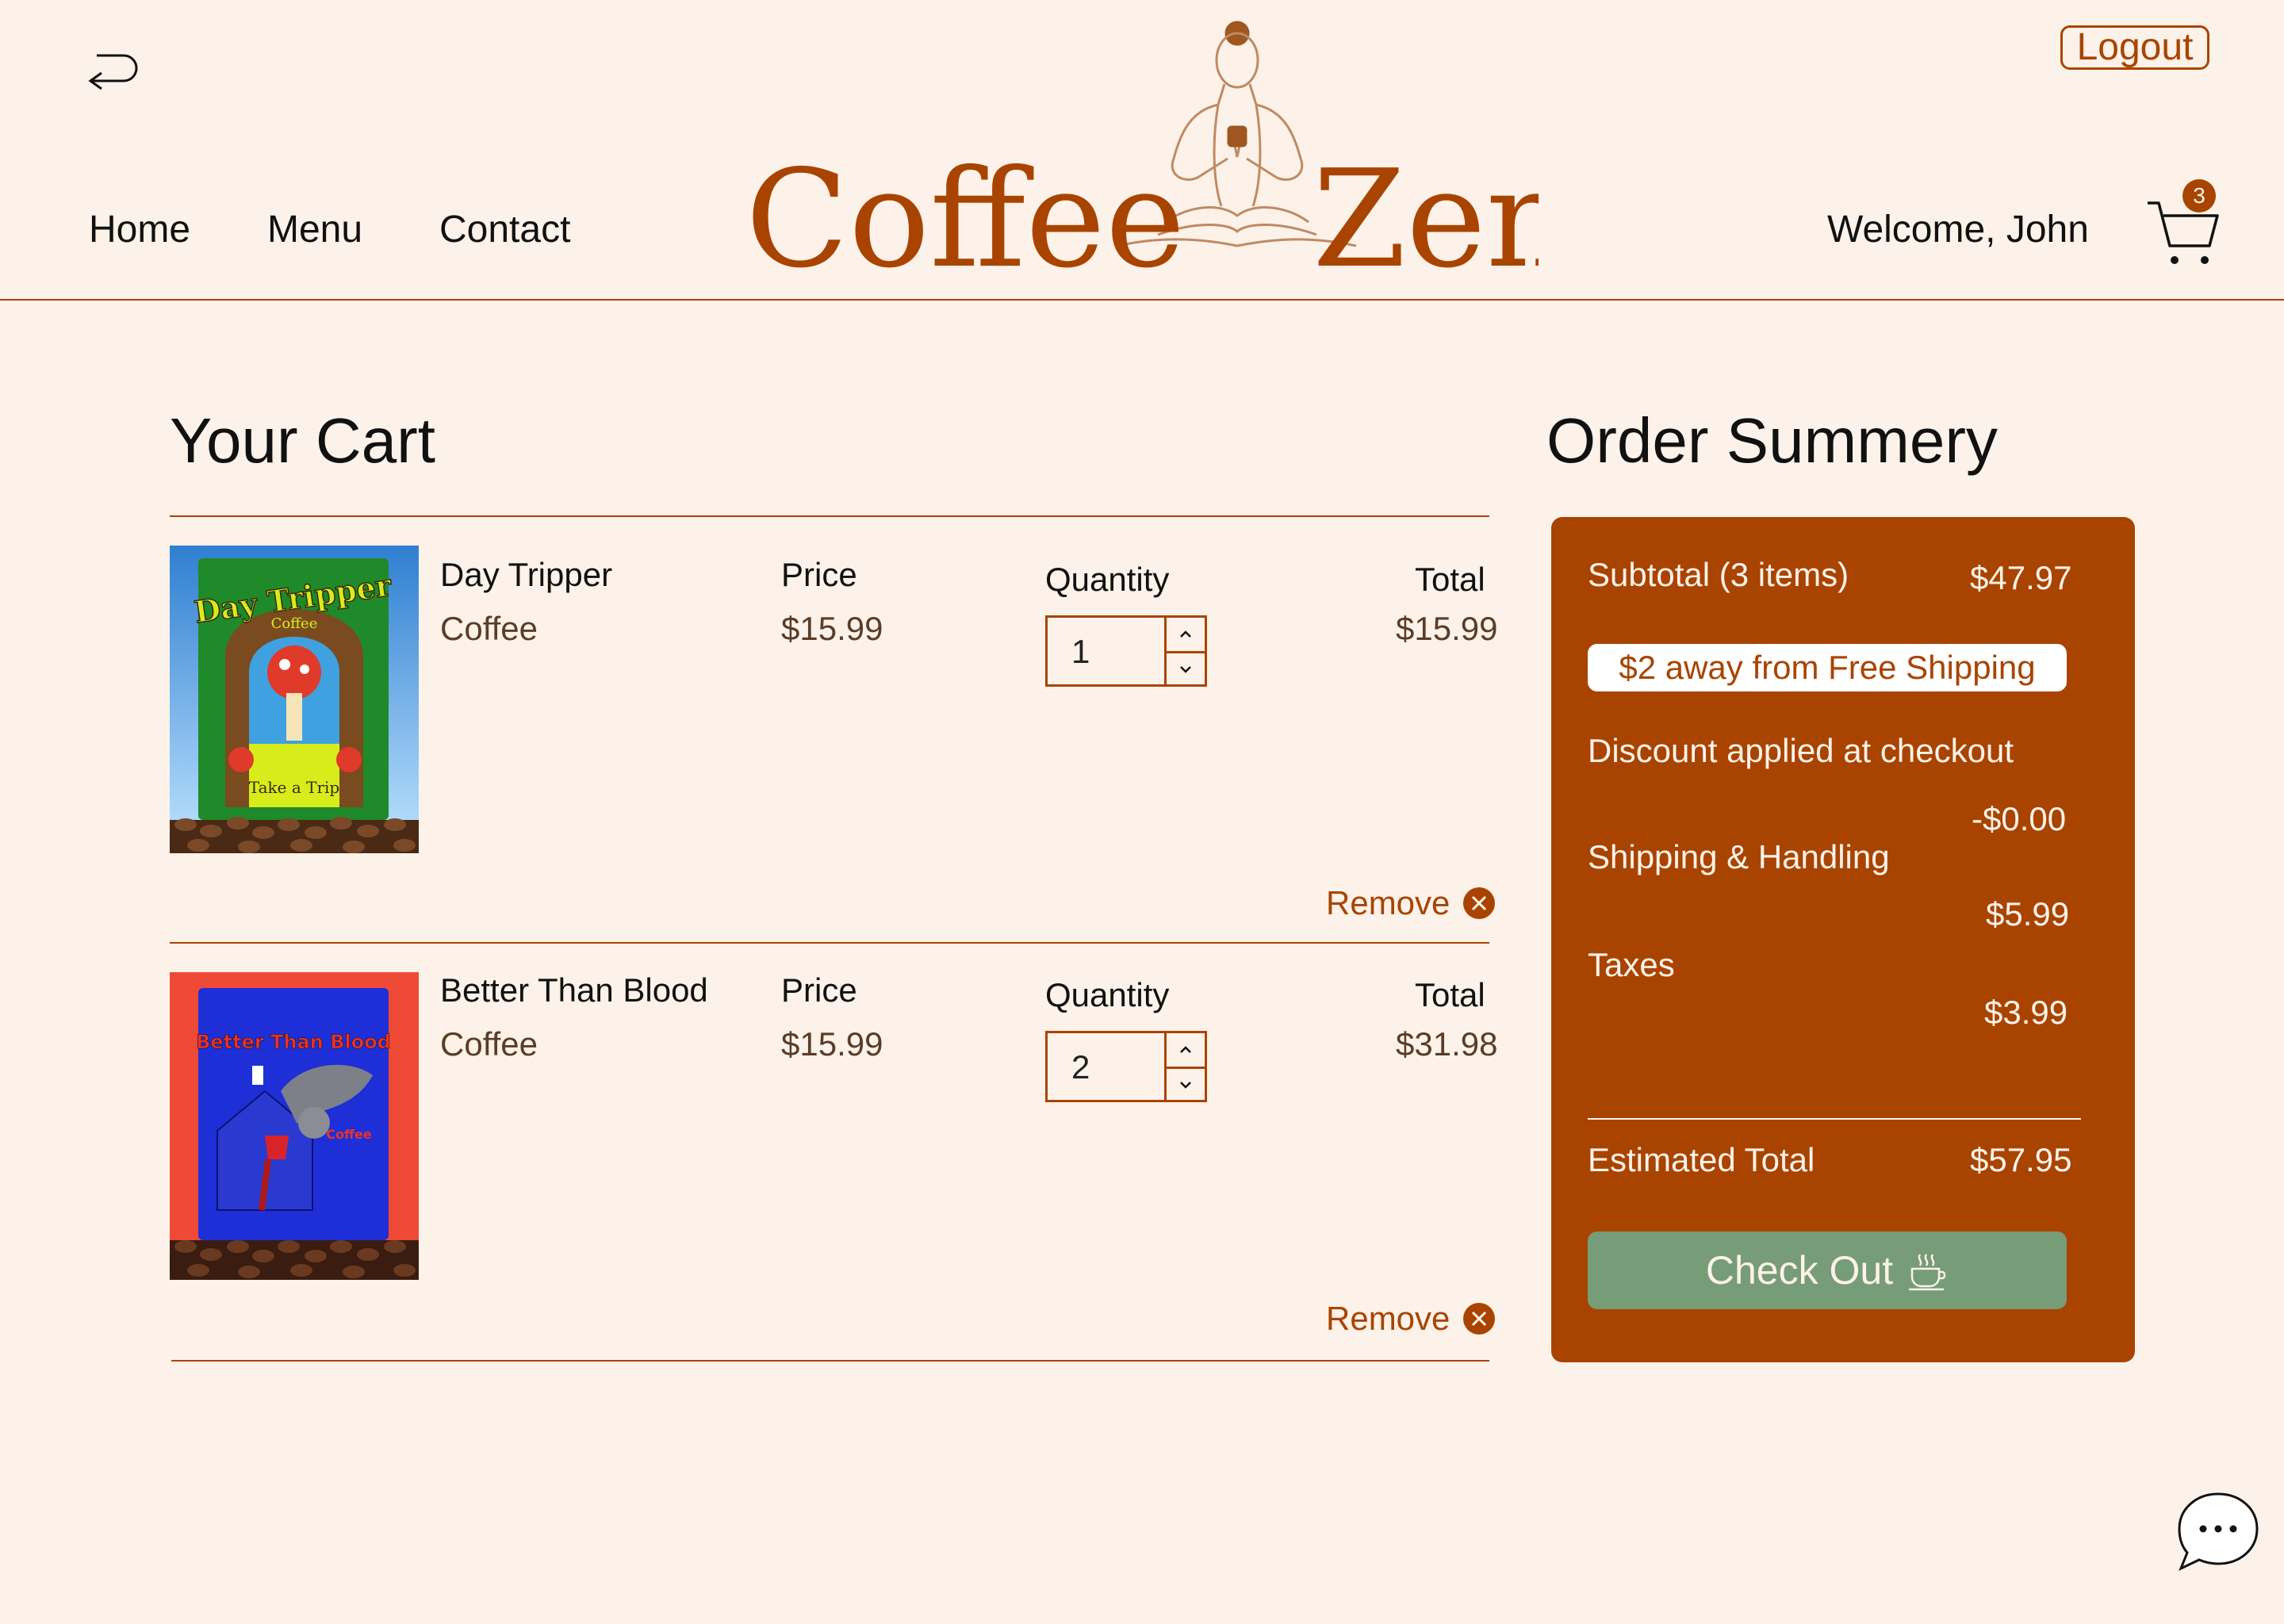 The width and height of the screenshot is (2284, 1624). What do you see at coordinates (829, 943) in the screenshot?
I see `item-divider` at bounding box center [829, 943].